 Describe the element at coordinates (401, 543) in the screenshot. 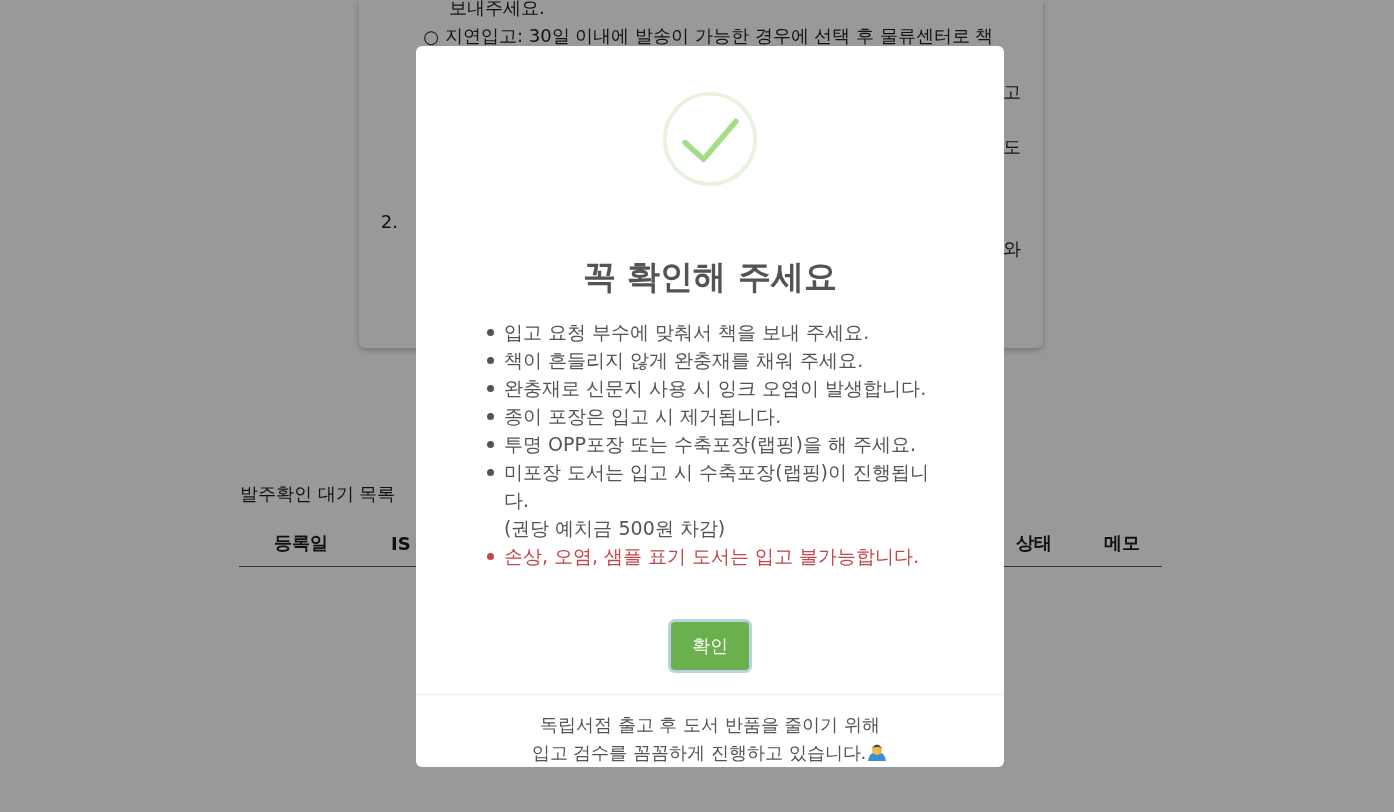

I see `column-header: IS` at that location.